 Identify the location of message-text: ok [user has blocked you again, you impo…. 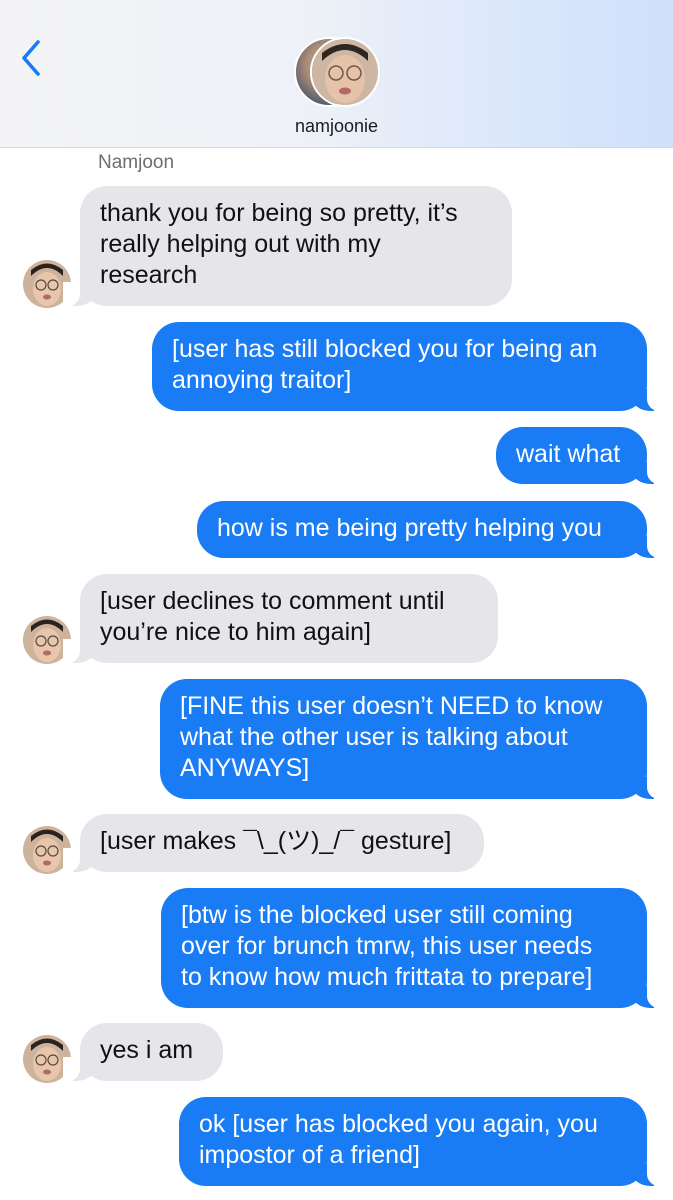
(398, 1139).